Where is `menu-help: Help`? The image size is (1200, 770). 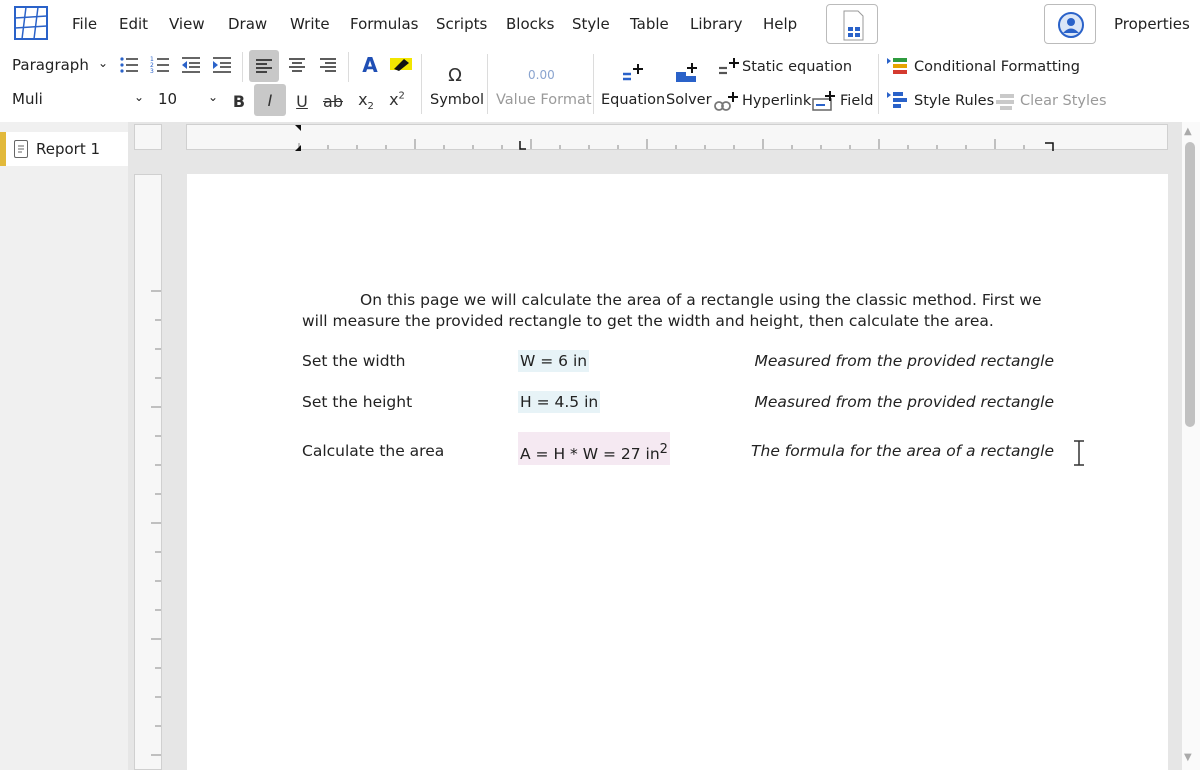 menu-help: Help is located at coordinates (780, 24).